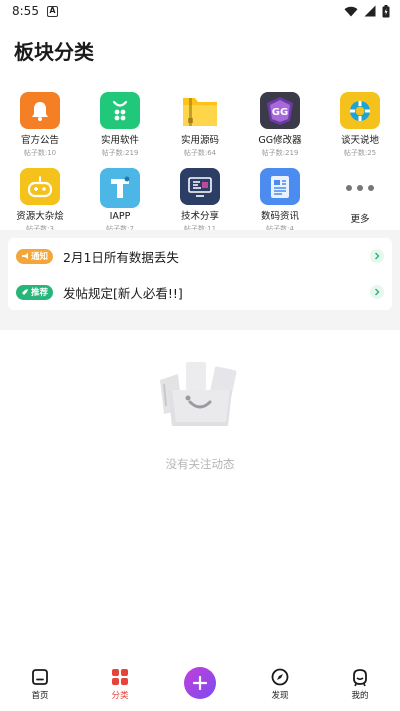  What do you see at coordinates (199, 140) in the screenshot?
I see `category-name: 实用源码` at bounding box center [199, 140].